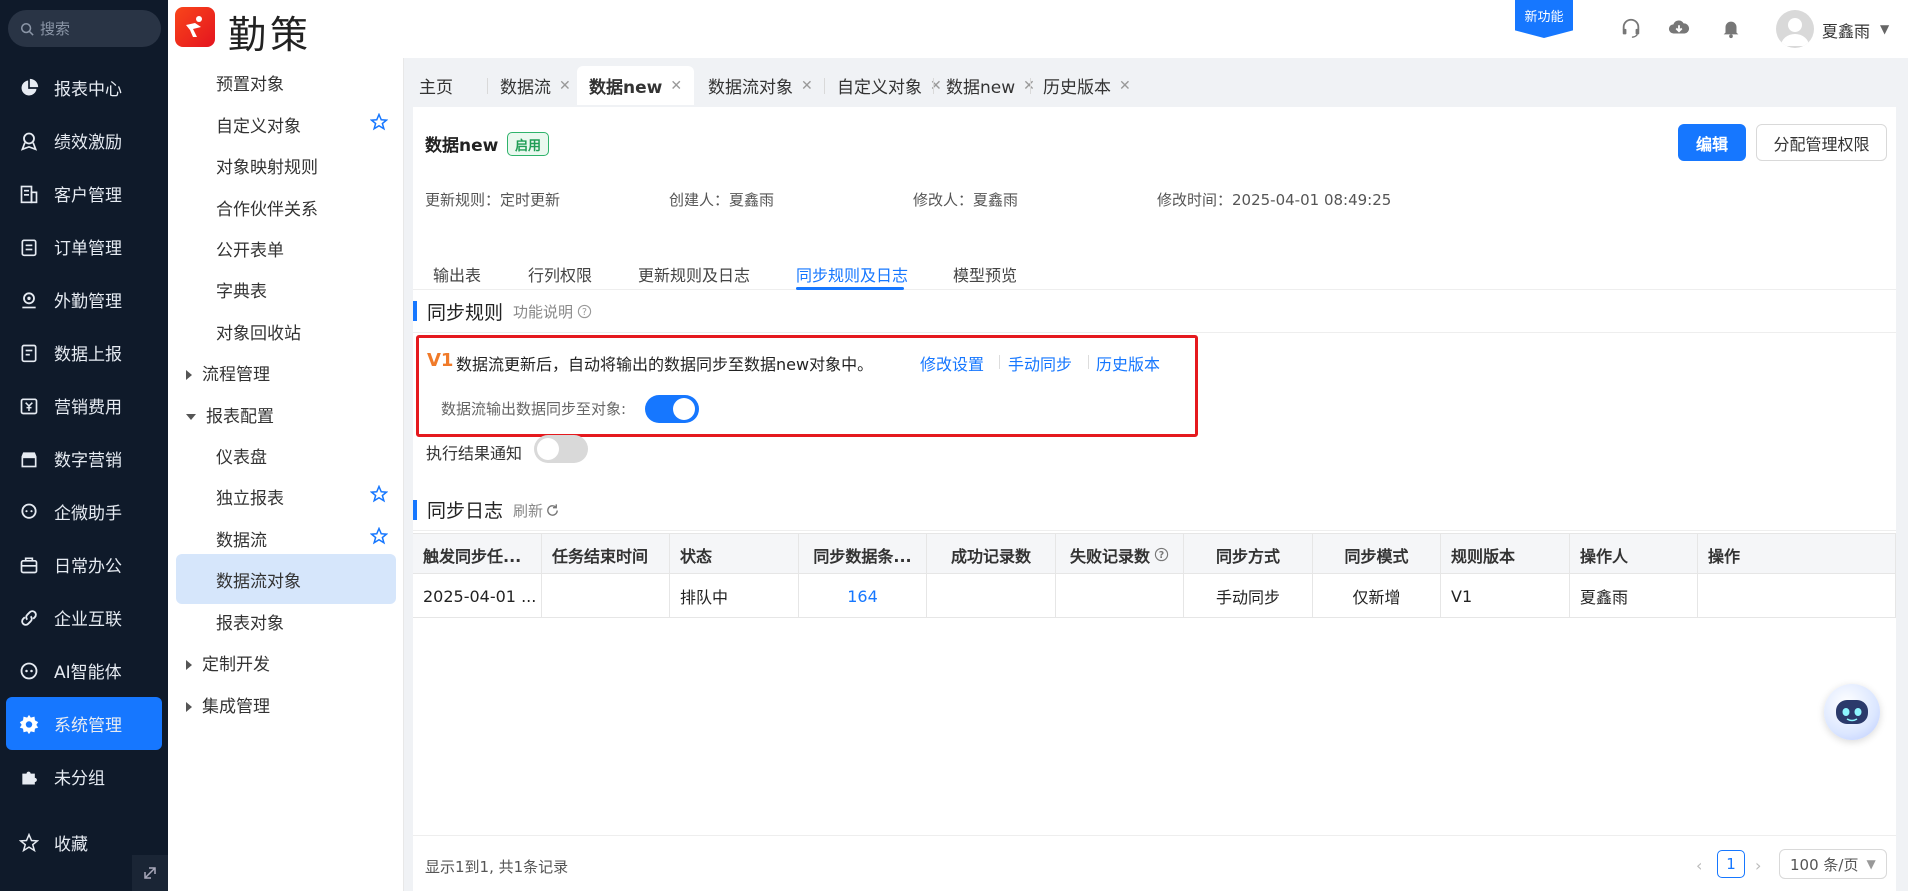  Describe the element at coordinates (228, 372) in the screenshot. I see `sidebar-item-7: 流程管理` at that location.